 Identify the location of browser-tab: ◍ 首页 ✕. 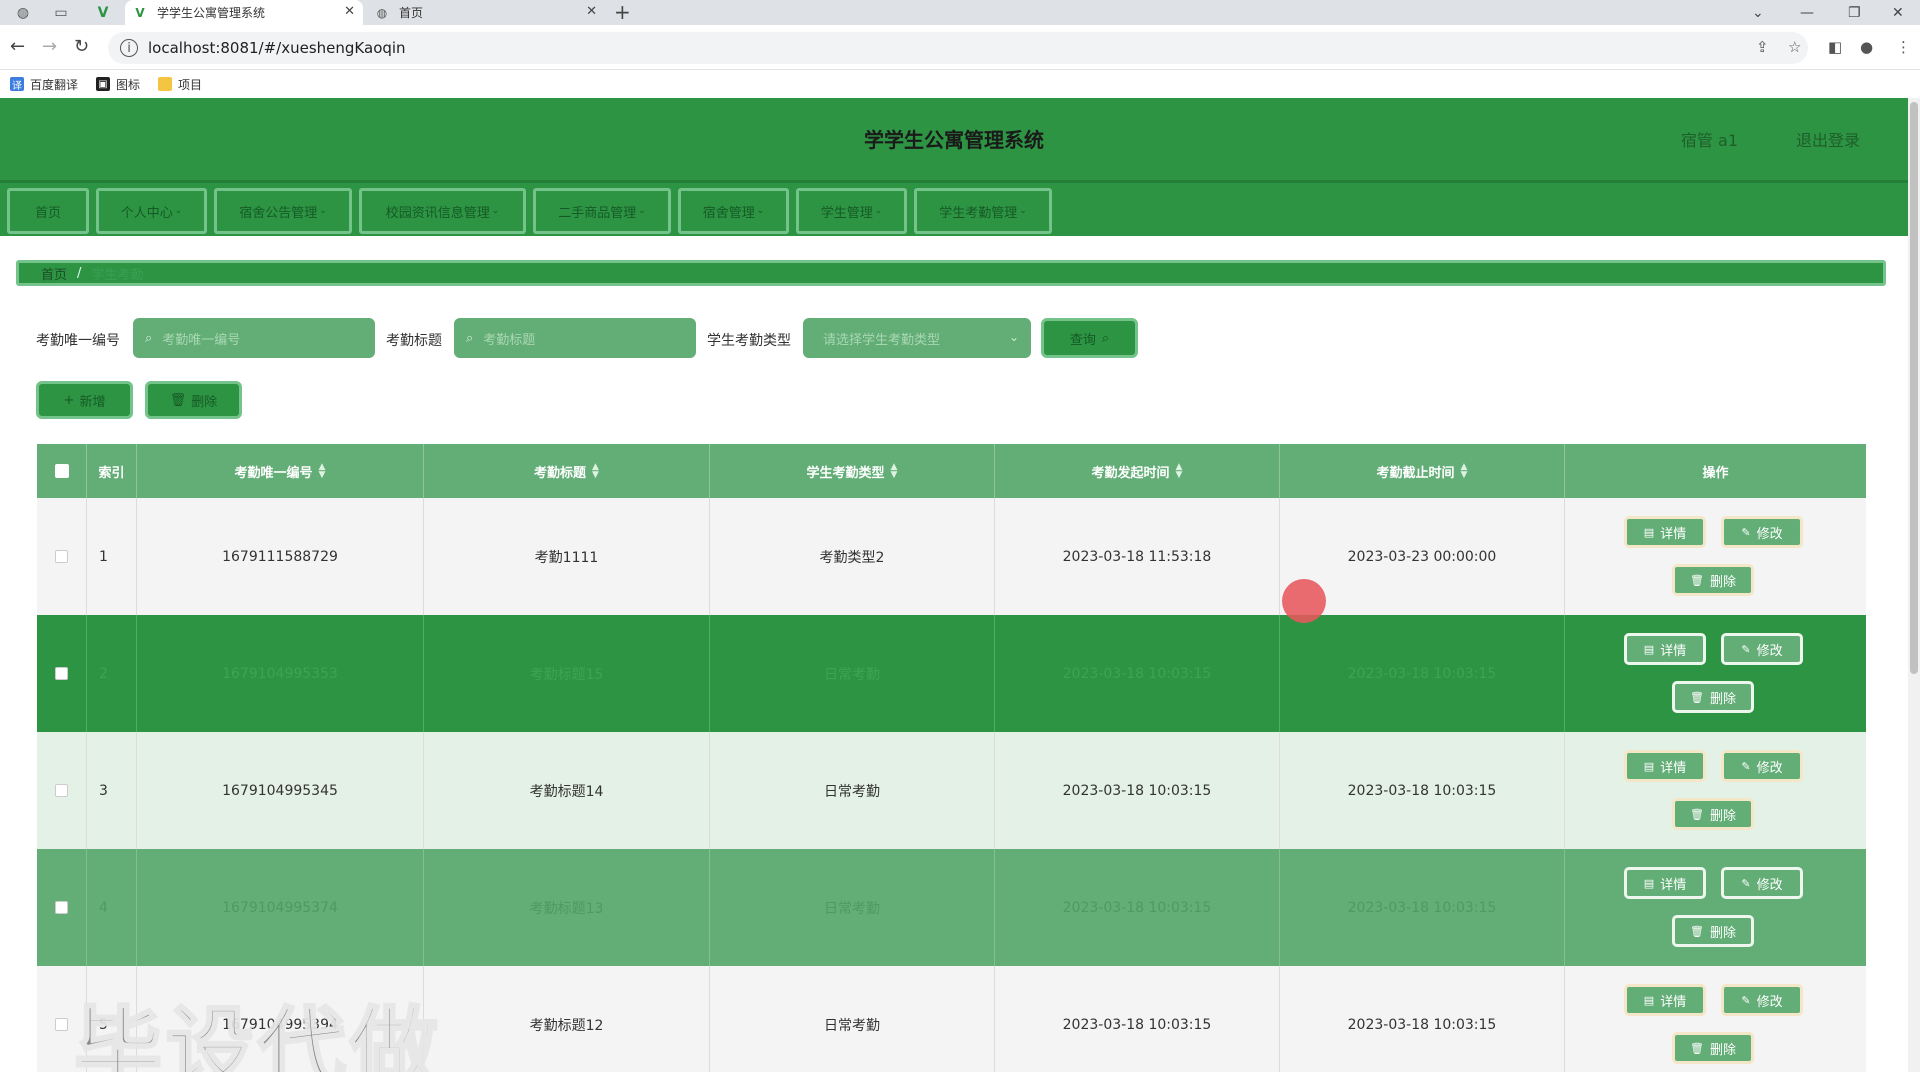
(486, 12).